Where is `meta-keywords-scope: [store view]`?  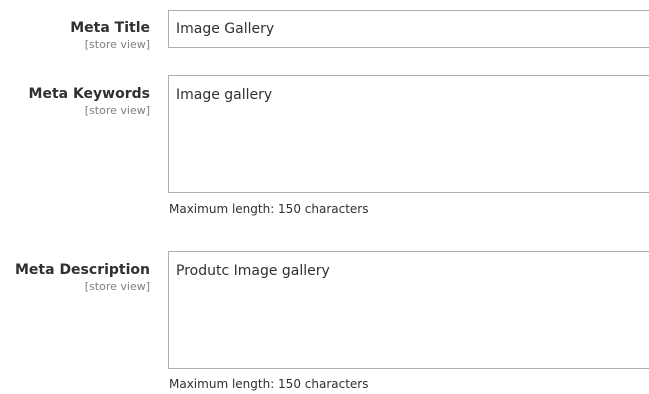
meta-keywords-scope: [store view] is located at coordinates (117, 110).